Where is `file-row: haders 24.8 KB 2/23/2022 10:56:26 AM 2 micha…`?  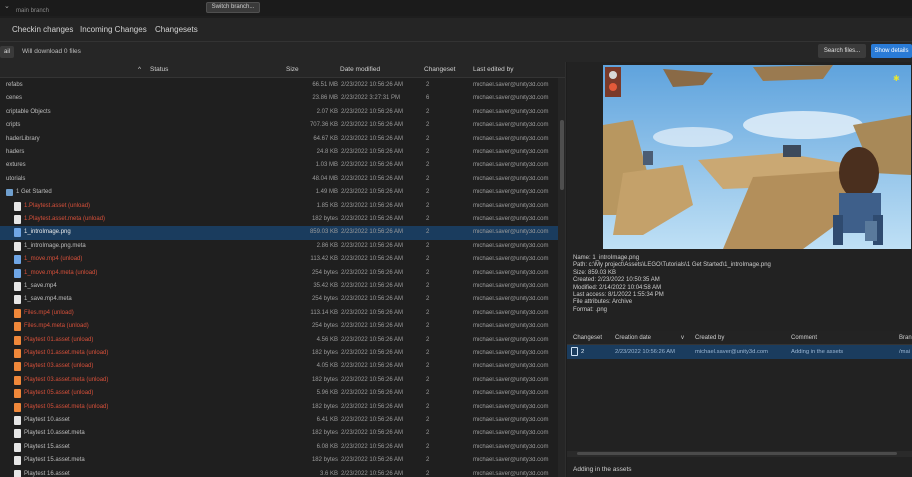
file-row: haders 24.8 KB 2/23/2022 10:56:26 AM 2 micha… is located at coordinates (279, 152).